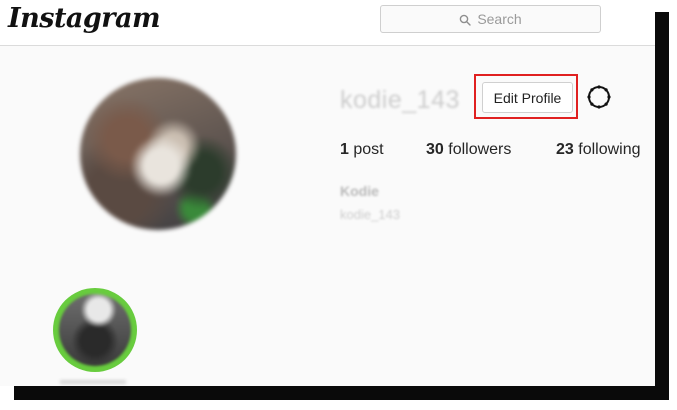 The image size is (677, 410). I want to click on bio-handle: kodie_143, so click(370, 214).